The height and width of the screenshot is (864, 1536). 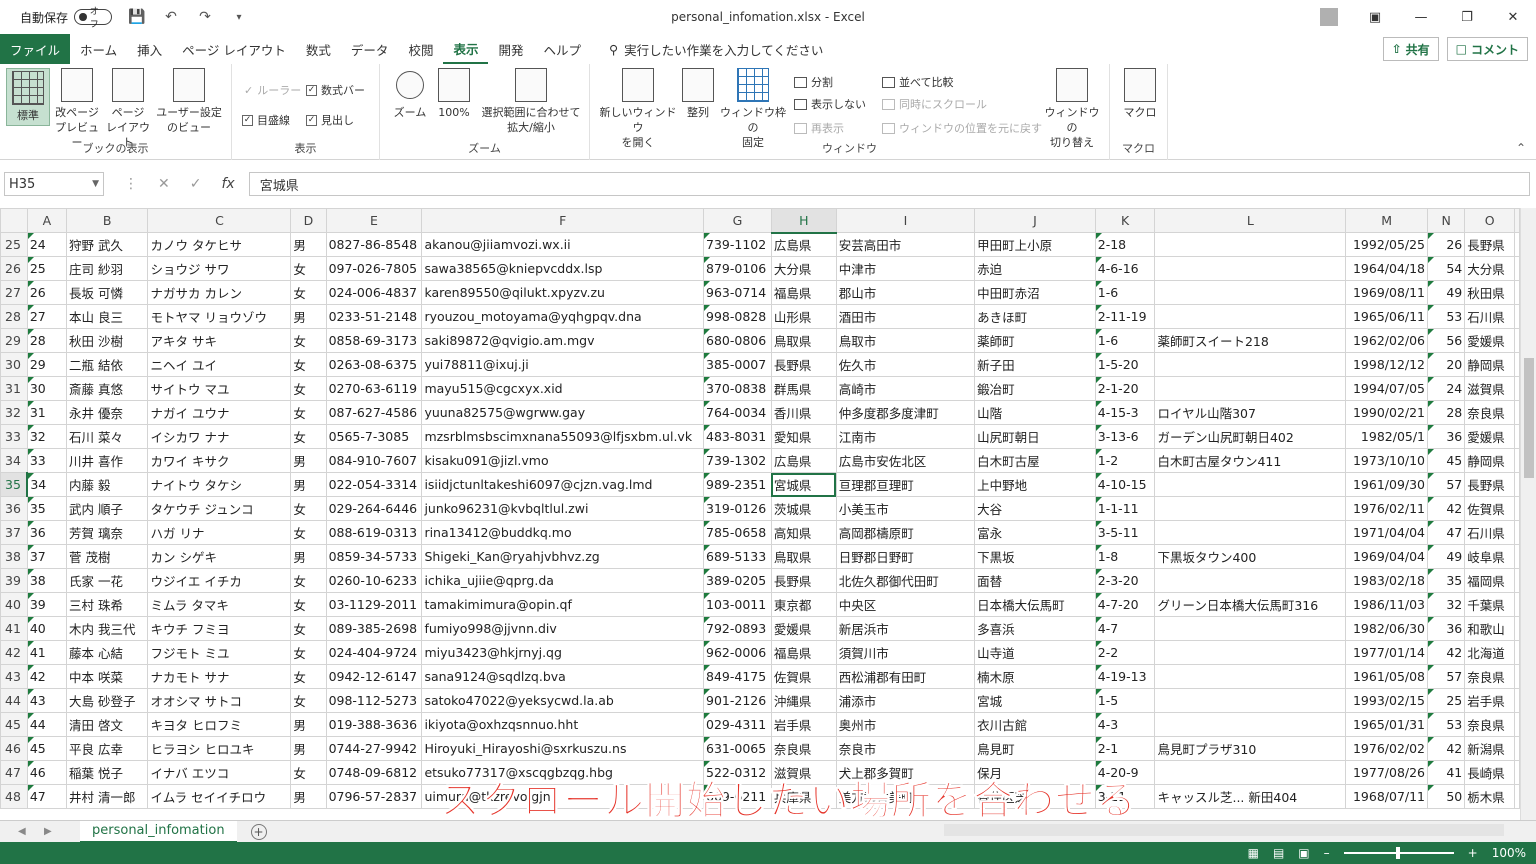 What do you see at coordinates (1528, 514) in the screenshot?
I see `vertical-scrollbar` at bounding box center [1528, 514].